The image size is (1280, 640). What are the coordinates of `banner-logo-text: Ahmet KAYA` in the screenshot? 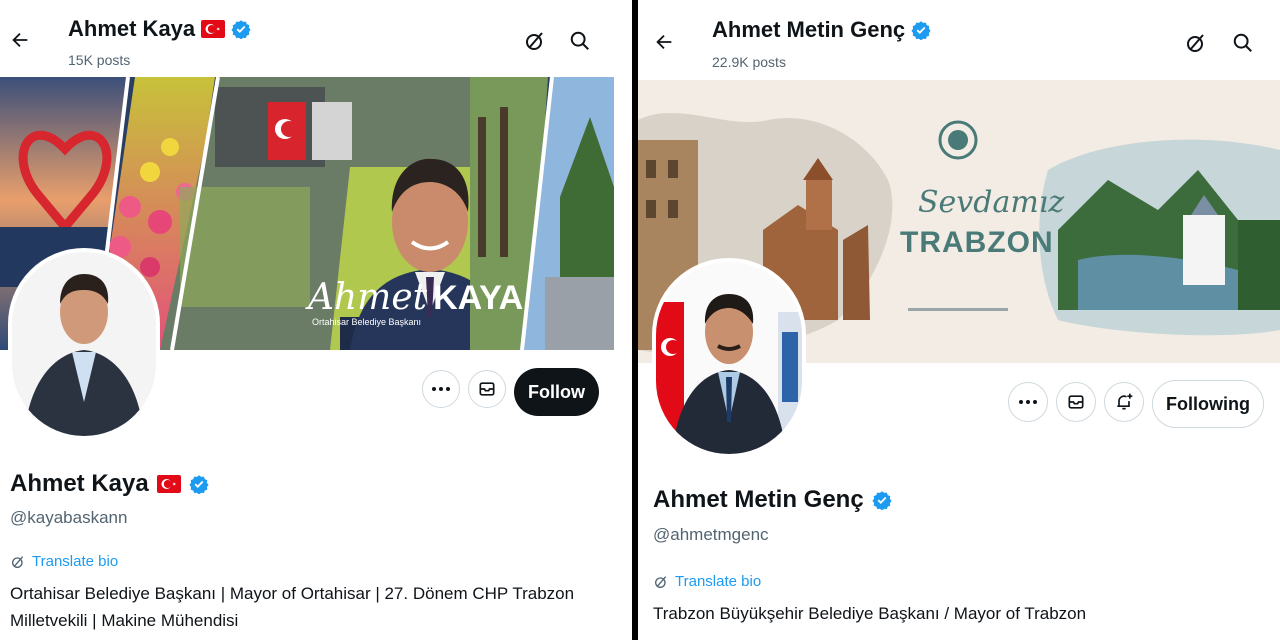 It's located at (415, 297).